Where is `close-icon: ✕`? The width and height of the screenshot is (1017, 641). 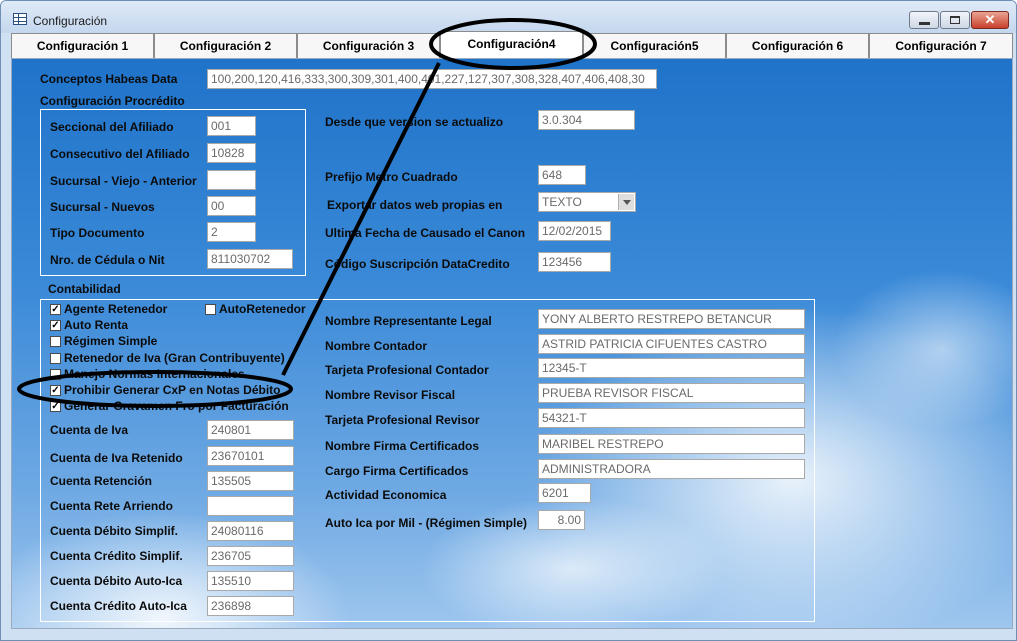
close-icon: ✕ is located at coordinates (990, 19).